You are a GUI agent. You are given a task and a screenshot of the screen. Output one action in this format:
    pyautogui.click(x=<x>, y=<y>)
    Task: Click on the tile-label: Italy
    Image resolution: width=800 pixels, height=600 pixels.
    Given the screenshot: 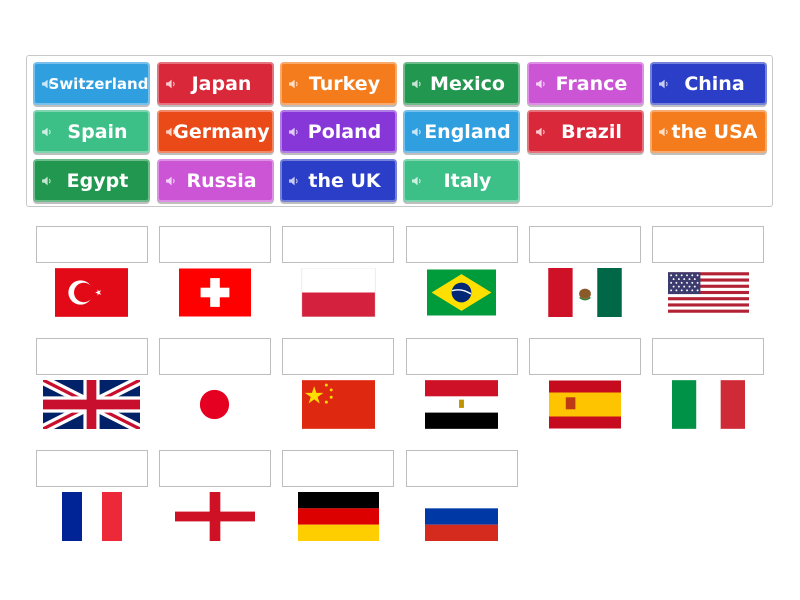 What is the action you would take?
    pyautogui.click(x=467, y=180)
    